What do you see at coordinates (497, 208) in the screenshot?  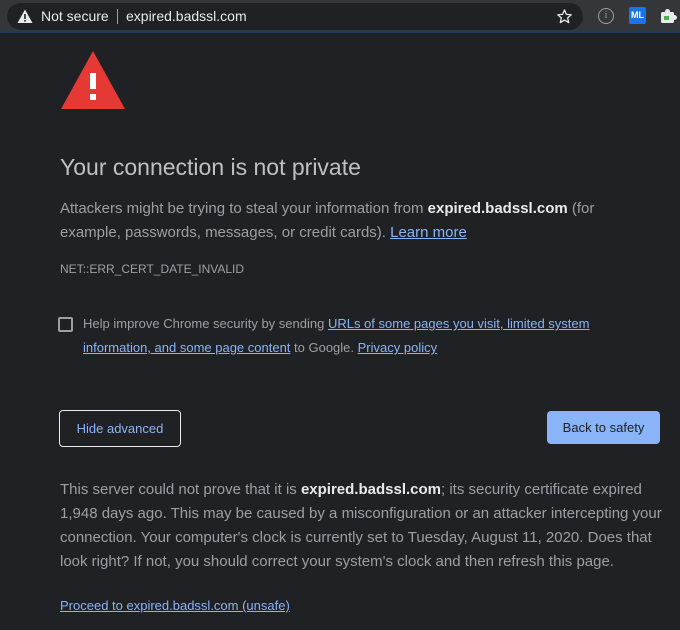 I see `intro-domain: expired.badssl.com` at bounding box center [497, 208].